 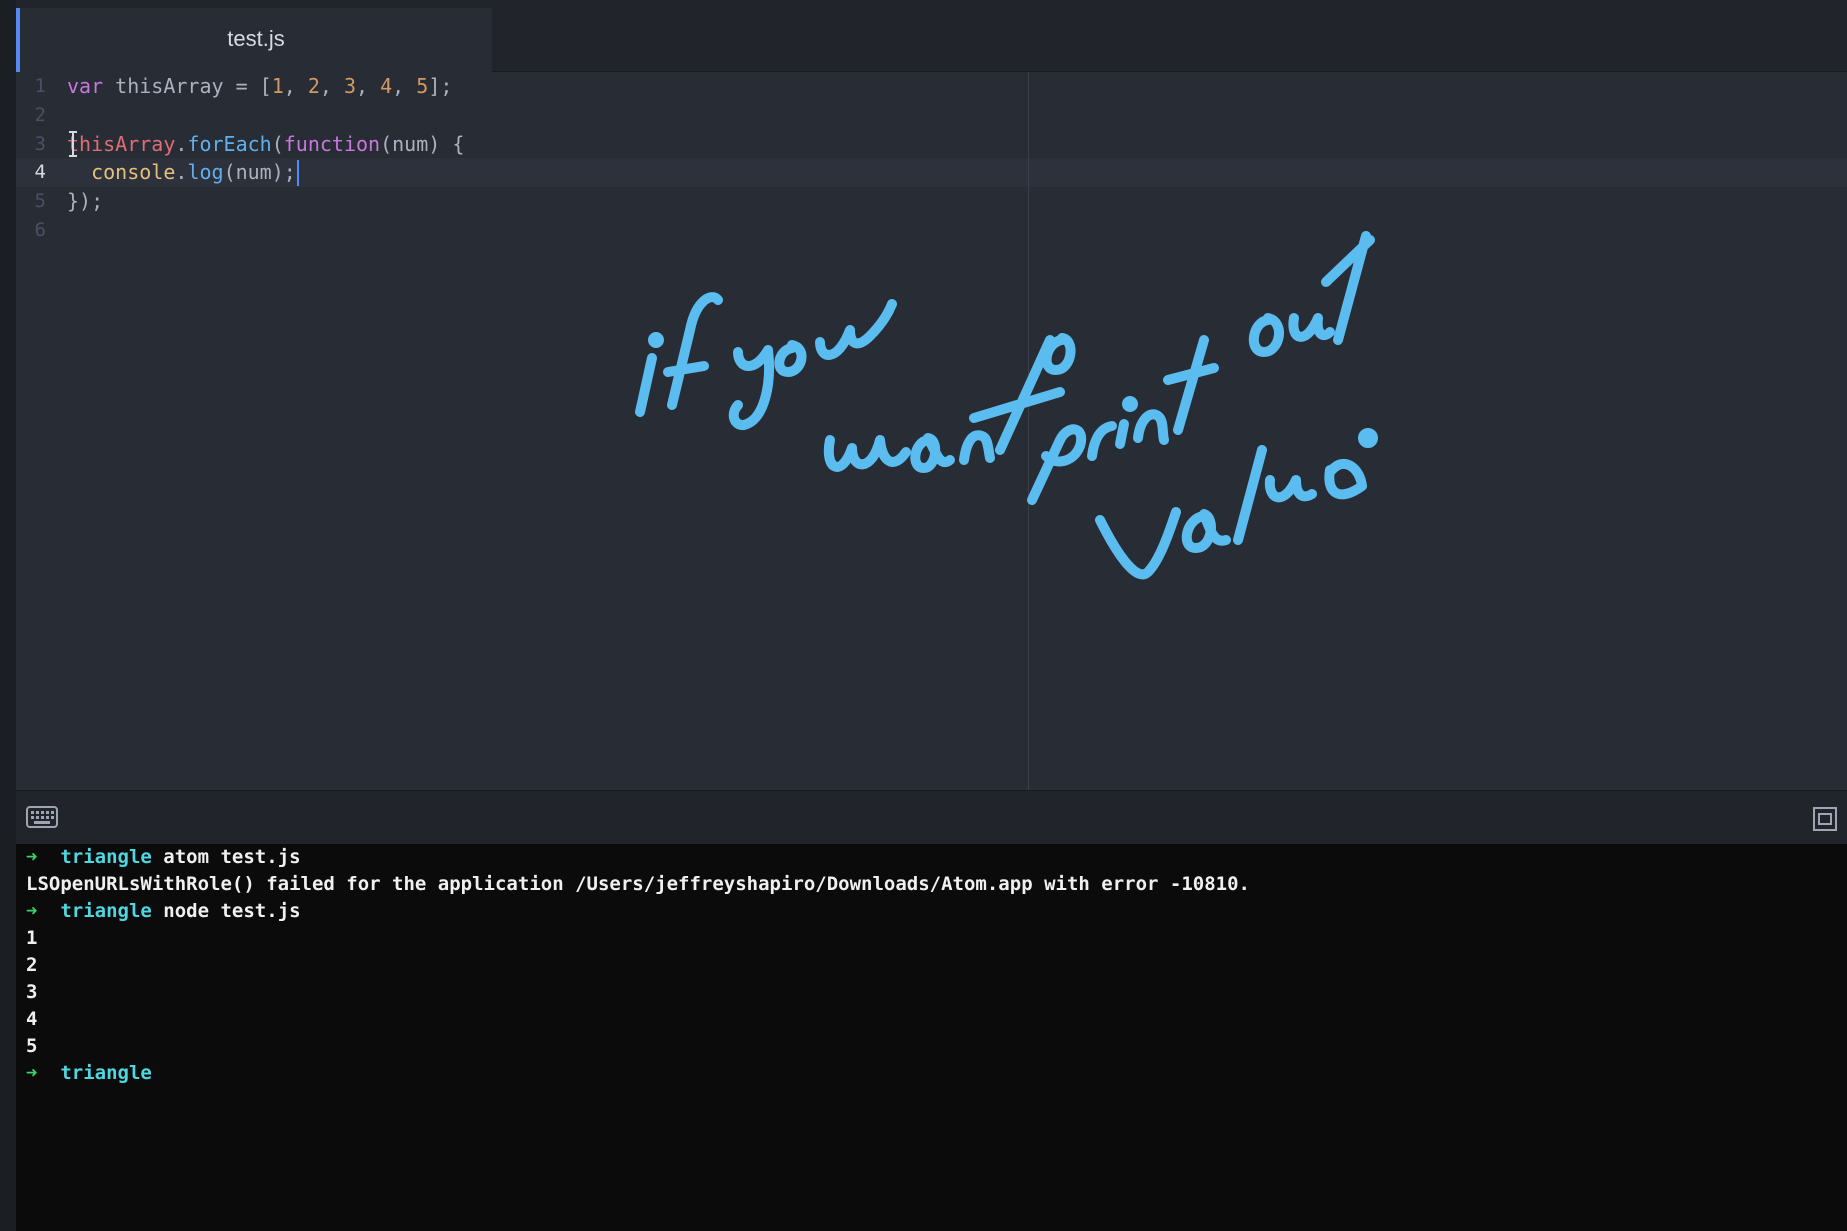 What do you see at coordinates (226, 911) in the screenshot?
I see `command-text: node test.js` at bounding box center [226, 911].